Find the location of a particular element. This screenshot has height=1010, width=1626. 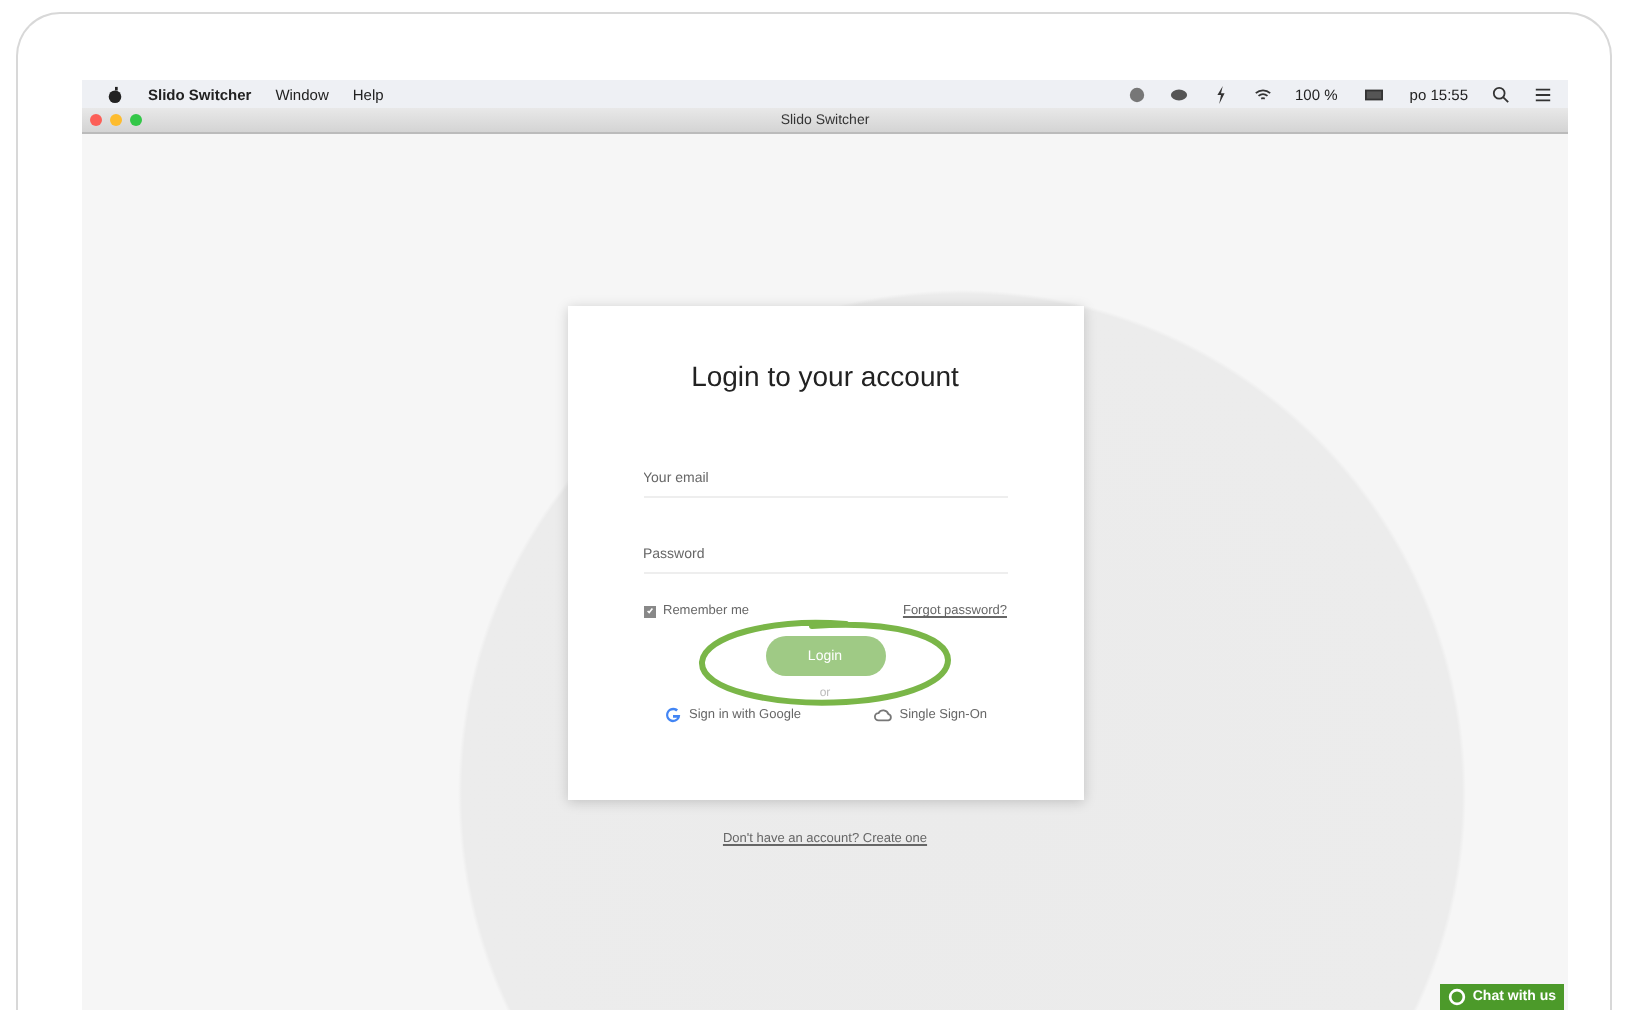

checkmark-icon is located at coordinates (649, 611).